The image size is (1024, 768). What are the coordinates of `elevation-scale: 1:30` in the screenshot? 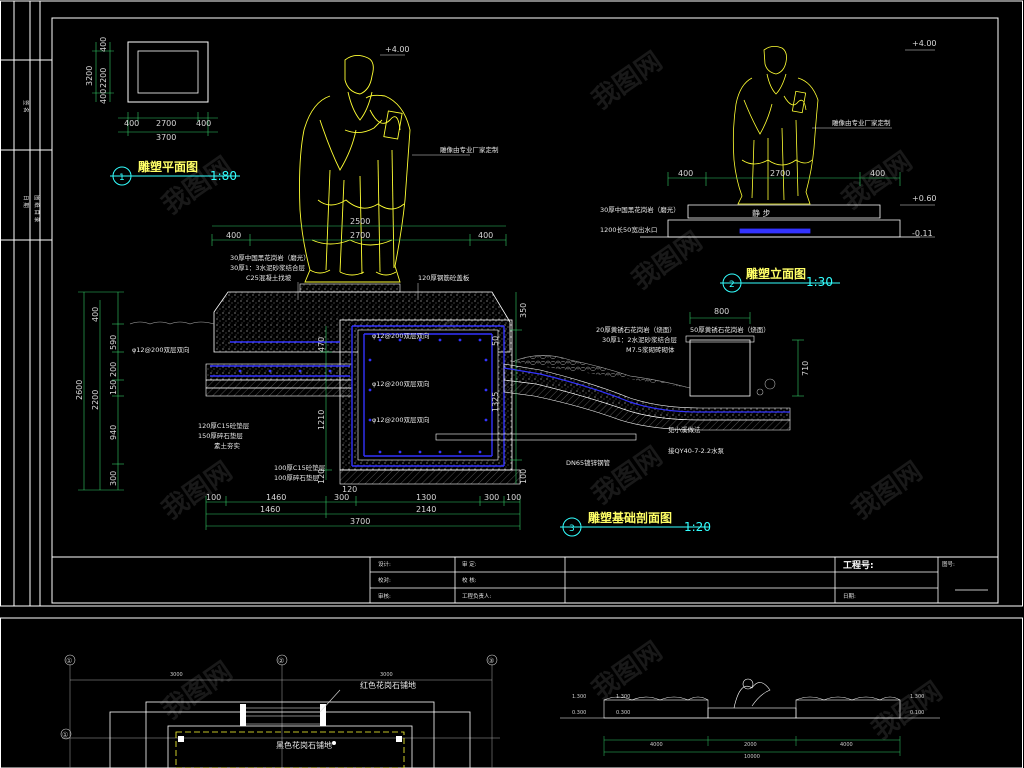 It's located at (819, 282).